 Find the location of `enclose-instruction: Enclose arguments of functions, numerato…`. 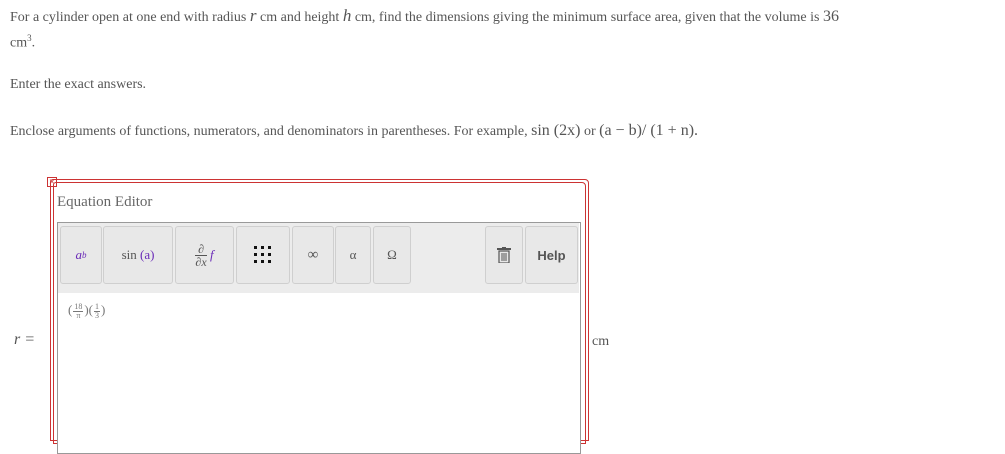

enclose-instruction: Enclose arguments of functions, numerato… is located at coordinates (354, 131).